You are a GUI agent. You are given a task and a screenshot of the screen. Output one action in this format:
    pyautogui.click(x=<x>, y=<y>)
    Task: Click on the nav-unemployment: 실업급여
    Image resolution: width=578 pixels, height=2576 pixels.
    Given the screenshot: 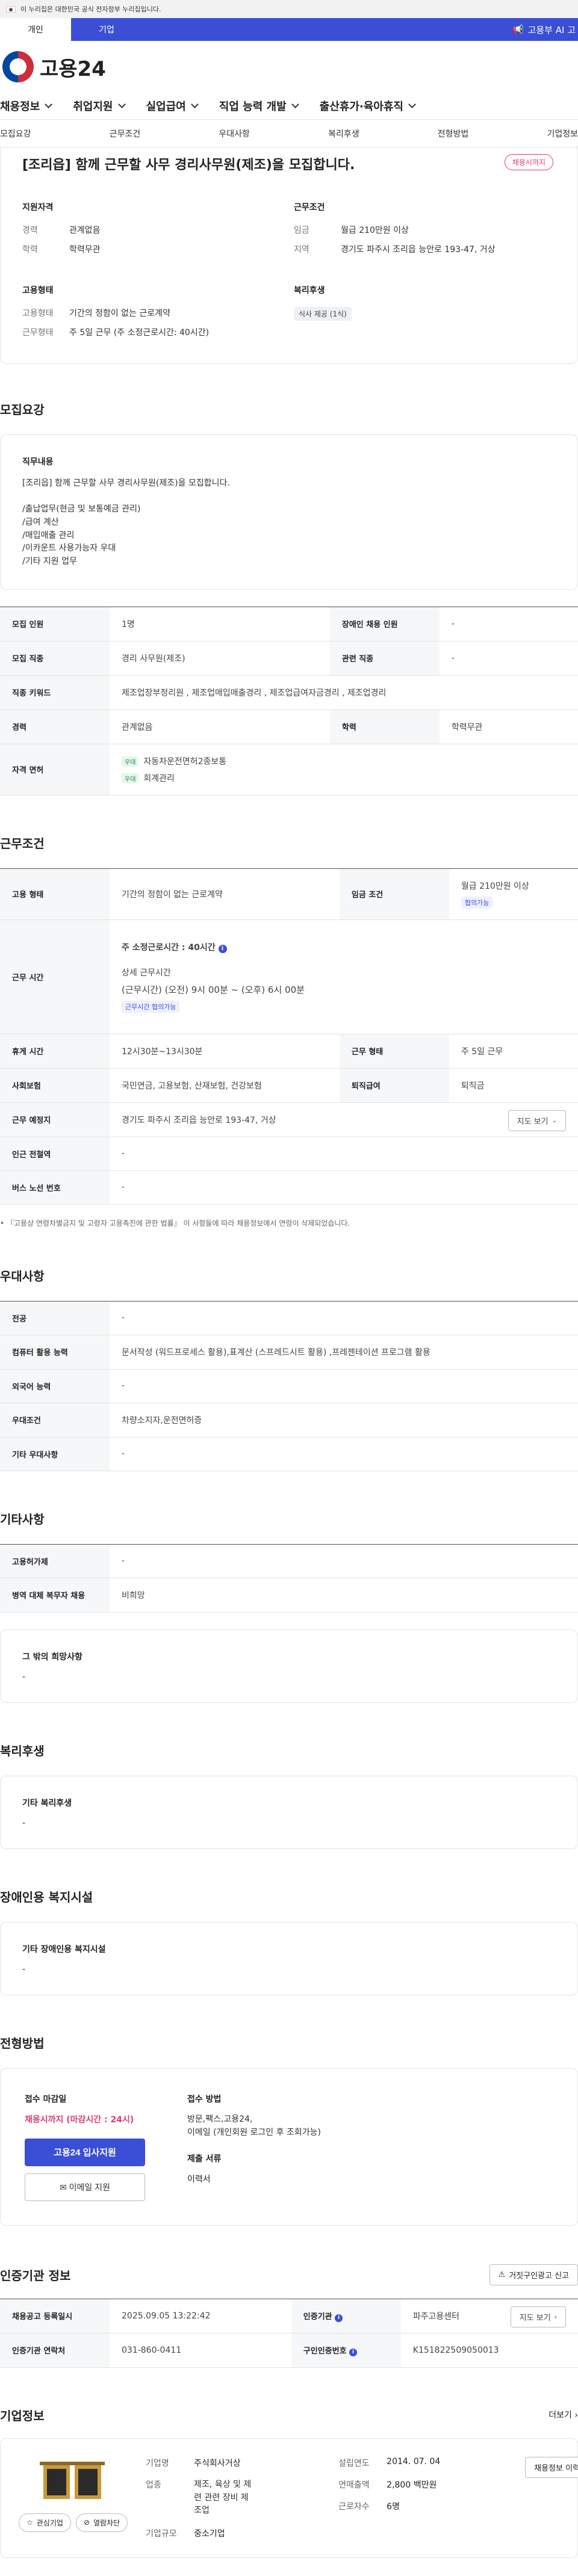 What is the action you would take?
    pyautogui.click(x=172, y=106)
    